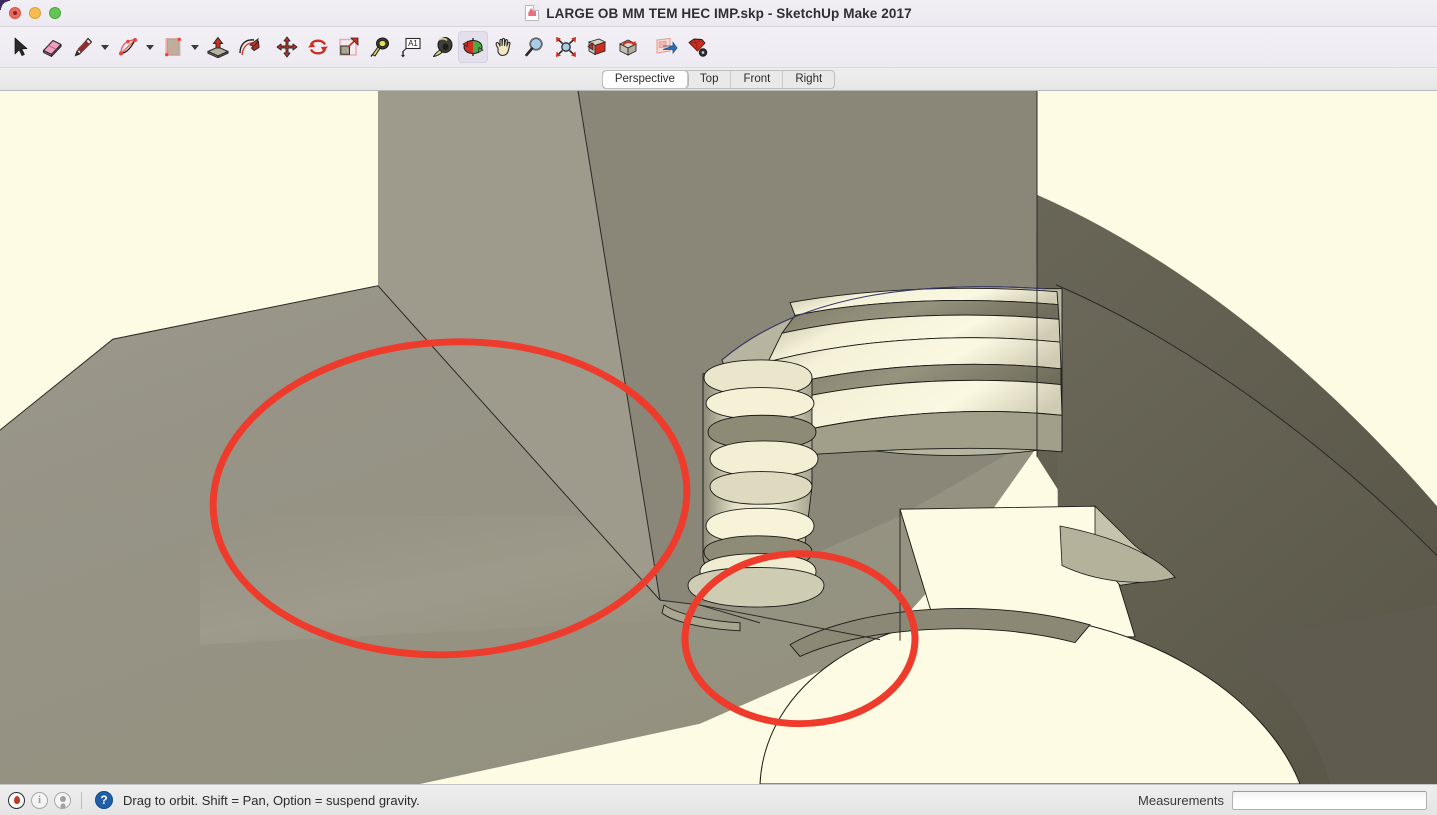 The image size is (1437, 815). What do you see at coordinates (413, 43) in the screenshot?
I see `svg-text: A1` at bounding box center [413, 43].